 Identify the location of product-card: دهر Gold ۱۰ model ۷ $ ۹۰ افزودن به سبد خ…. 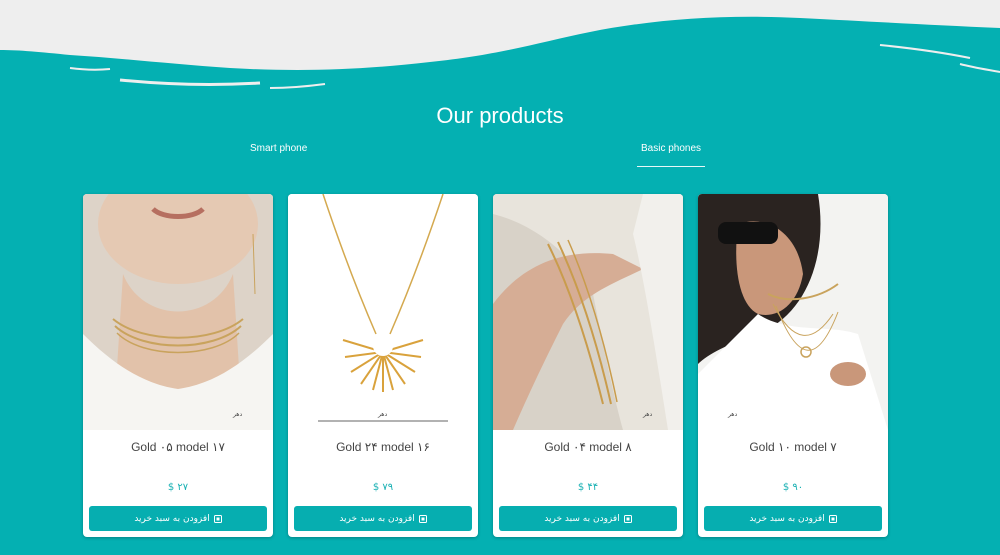
(793, 365).